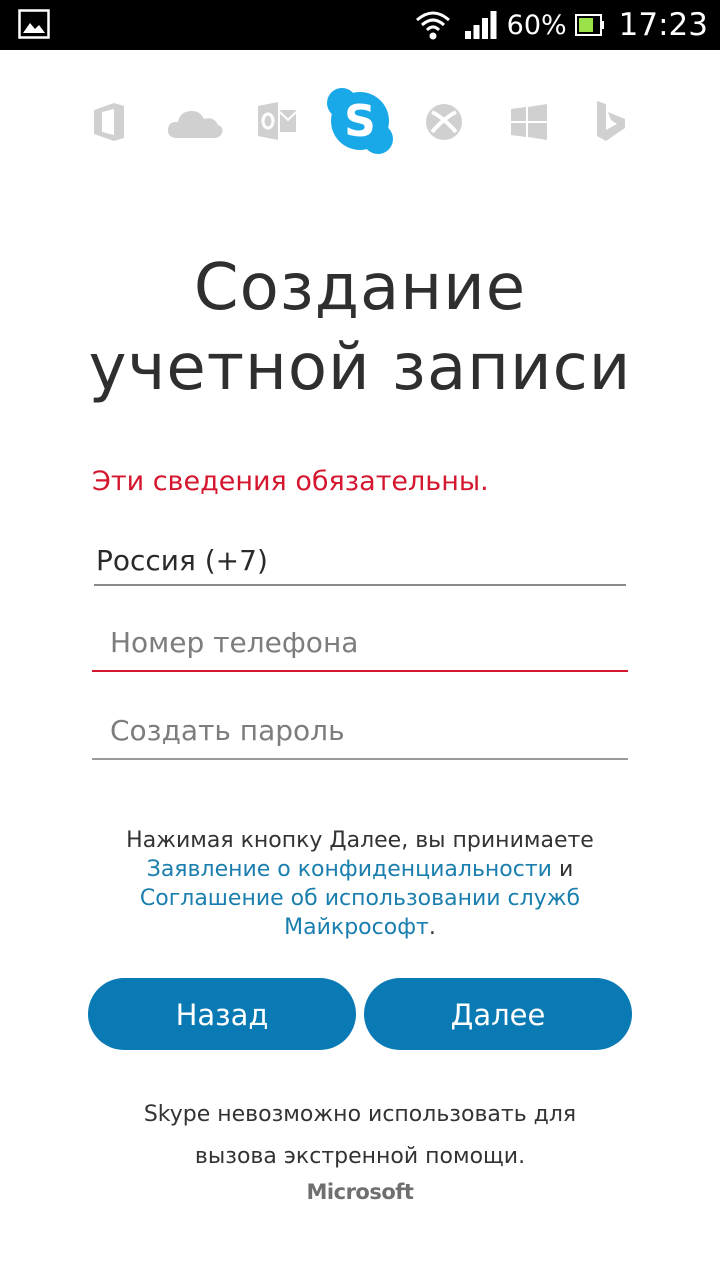  Describe the element at coordinates (562, 869) in the screenshot. I see `terms-conjunction: и` at that location.